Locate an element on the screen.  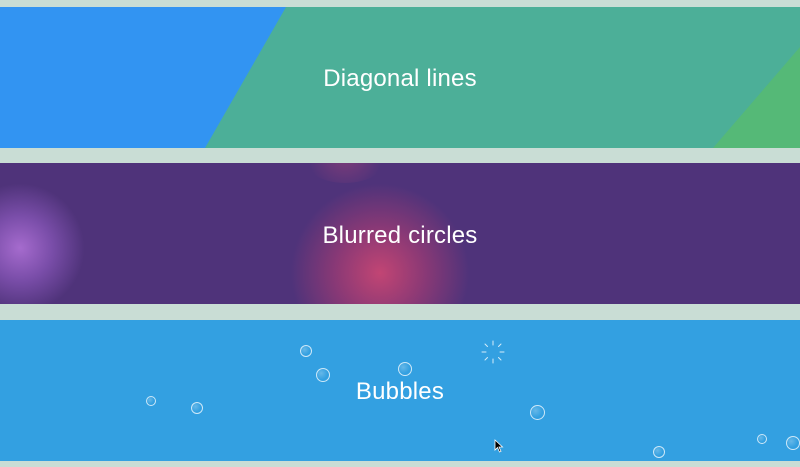
bubble-pop-burst is located at coordinates (493, 352).